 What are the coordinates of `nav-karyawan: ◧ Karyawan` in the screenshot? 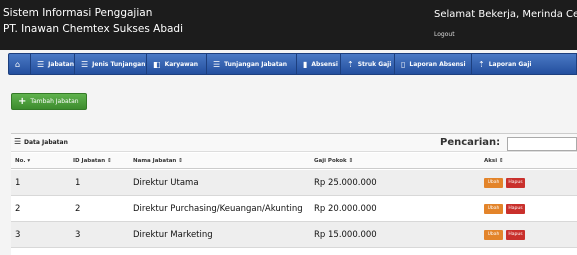 It's located at (177, 64).